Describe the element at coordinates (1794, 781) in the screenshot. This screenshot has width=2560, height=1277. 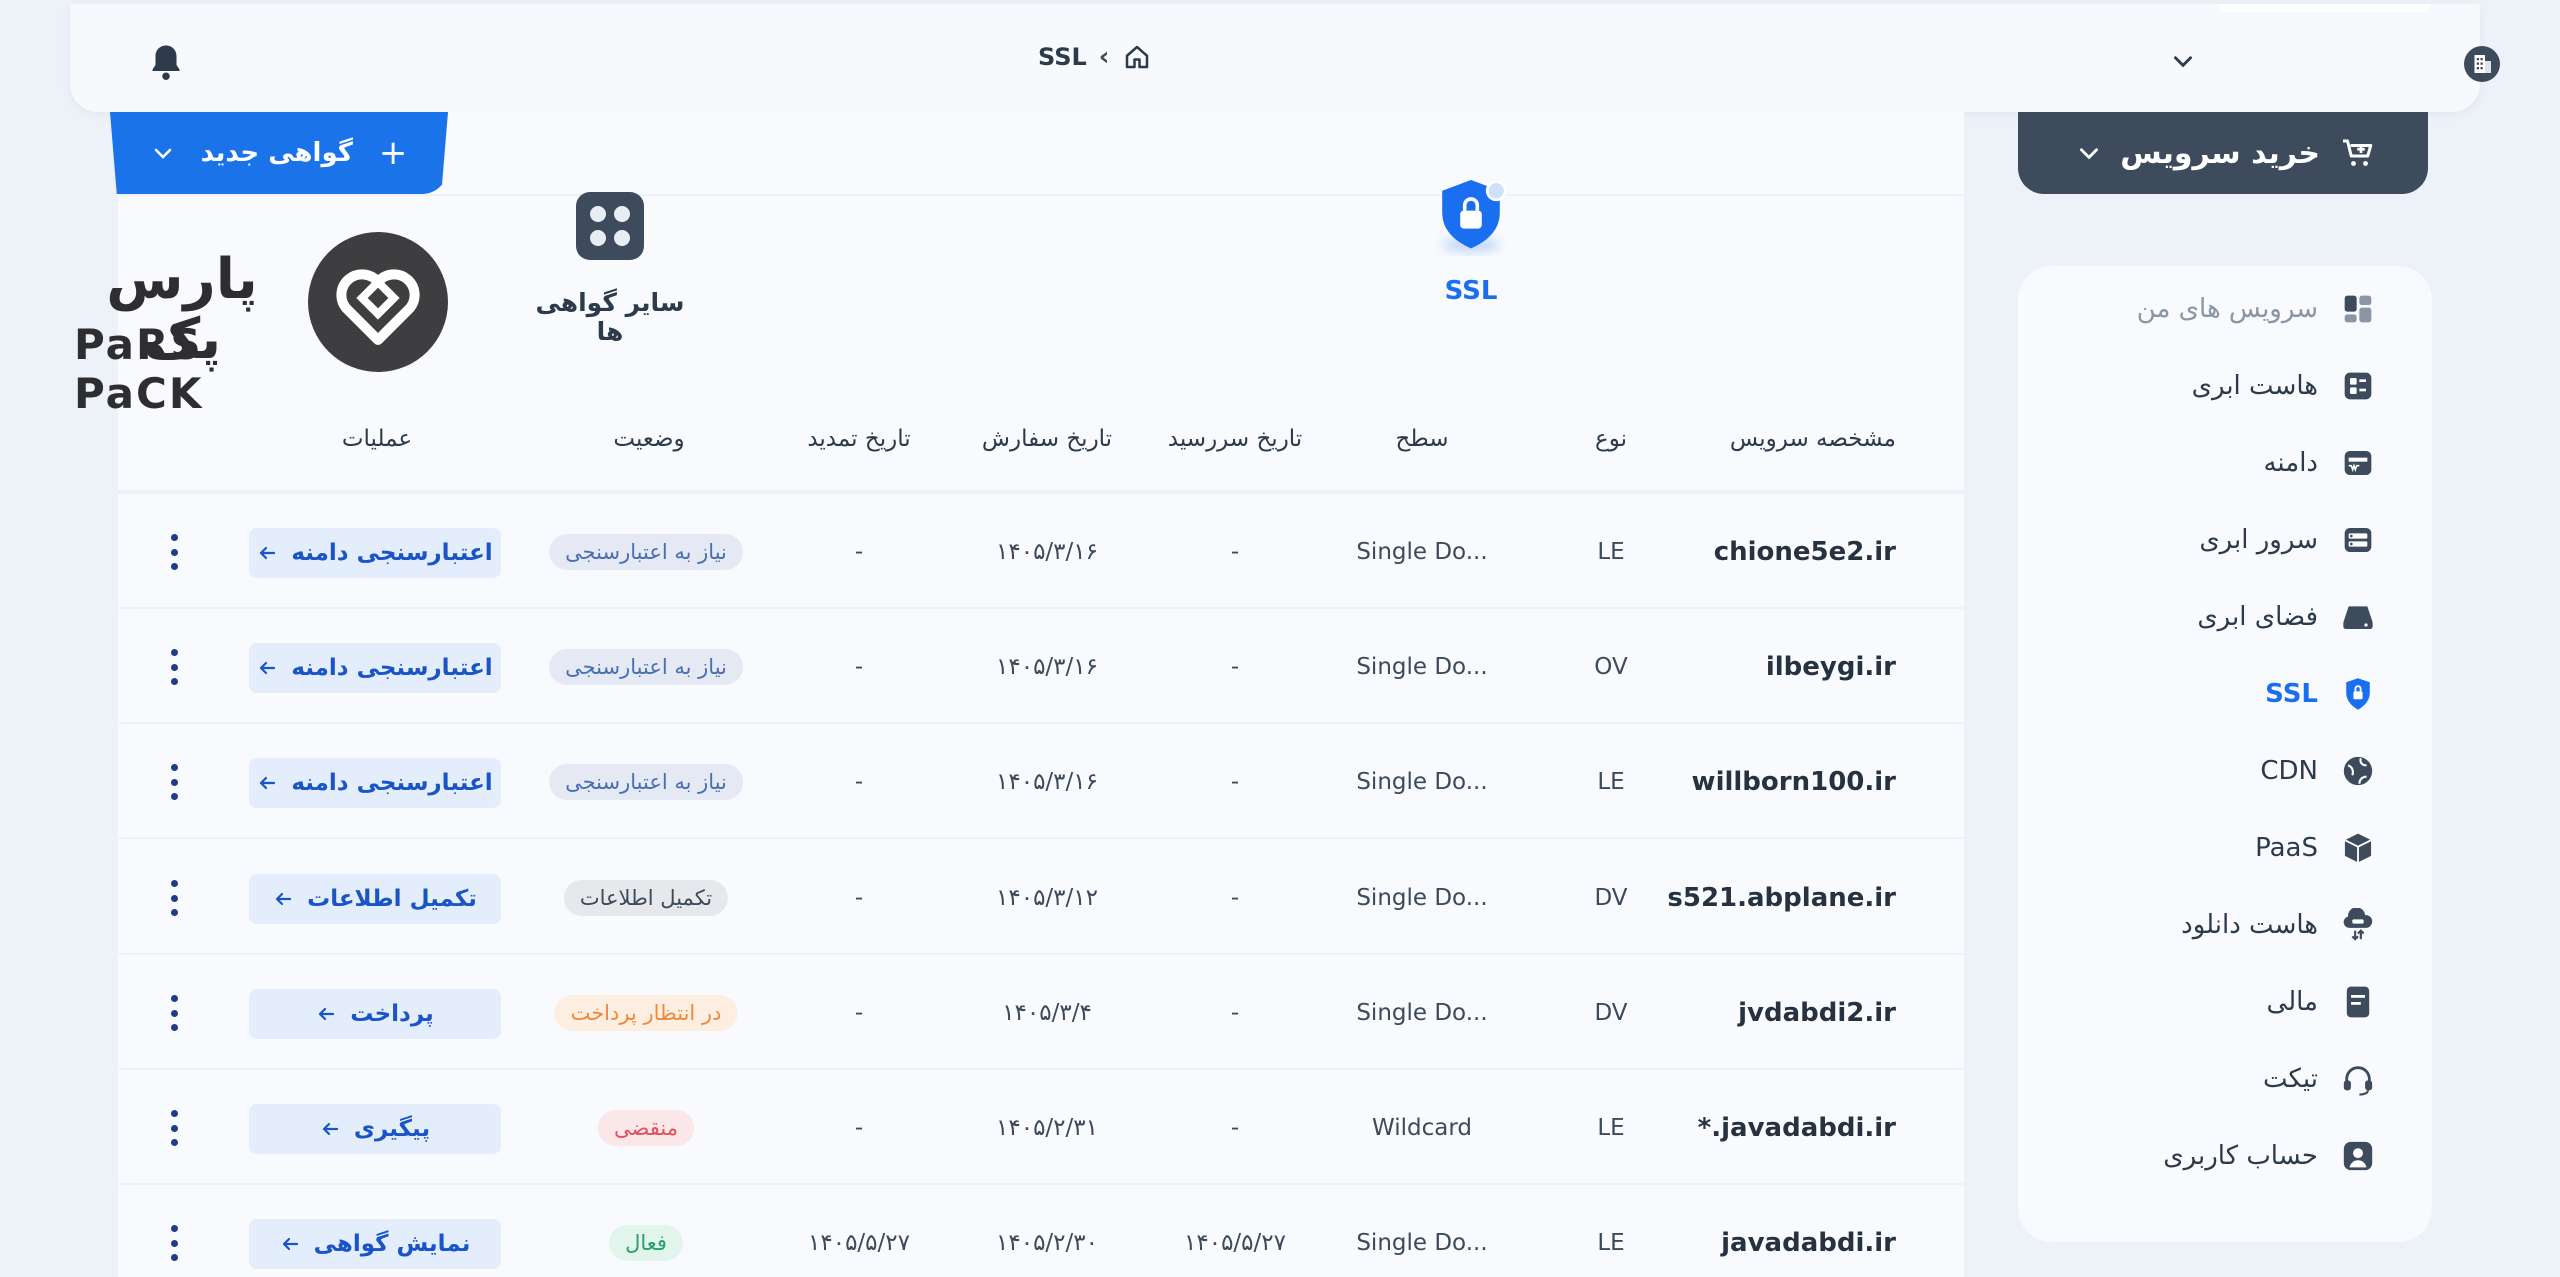
I see `cell-service-name: willborn100.ir` at that location.